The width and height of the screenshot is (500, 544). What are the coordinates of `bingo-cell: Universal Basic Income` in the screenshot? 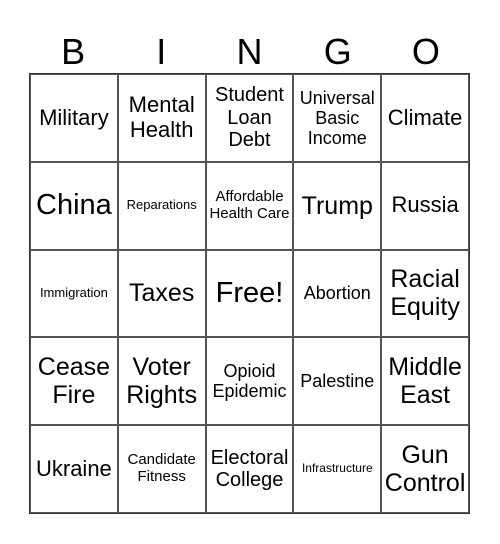 It's located at (337, 118).